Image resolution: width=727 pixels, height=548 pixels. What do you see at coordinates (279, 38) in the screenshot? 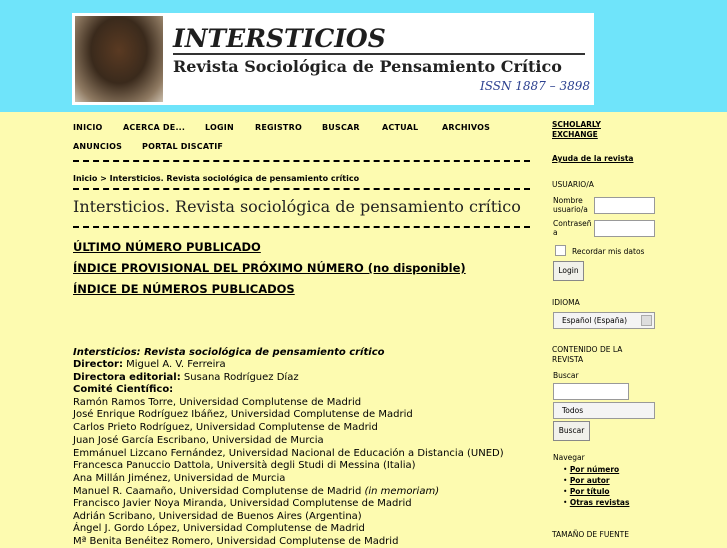
I see `banner-title: INTERSTICIOS` at bounding box center [279, 38].